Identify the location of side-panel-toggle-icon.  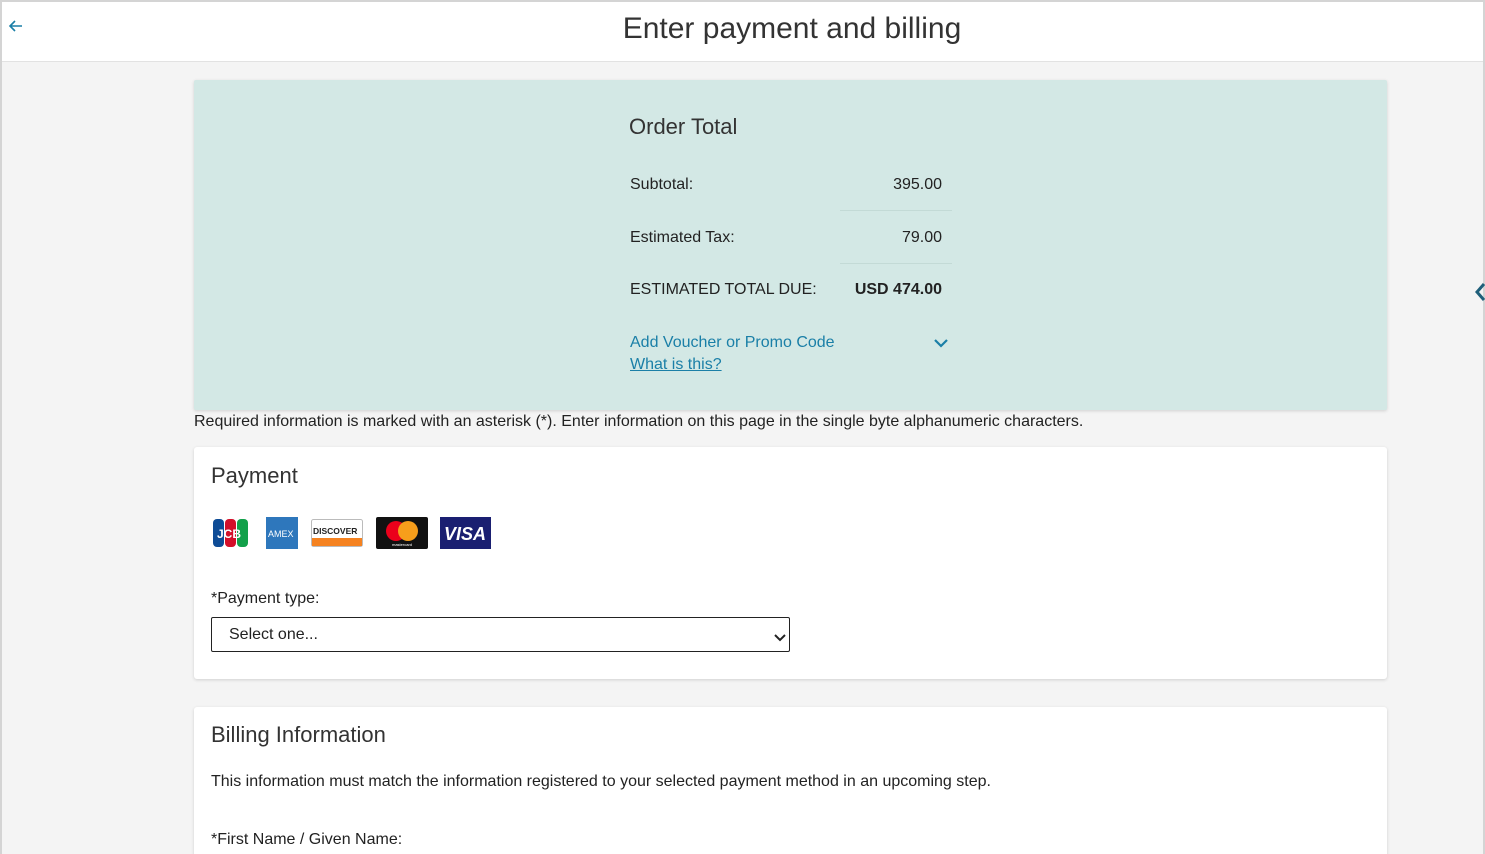
(1480, 292).